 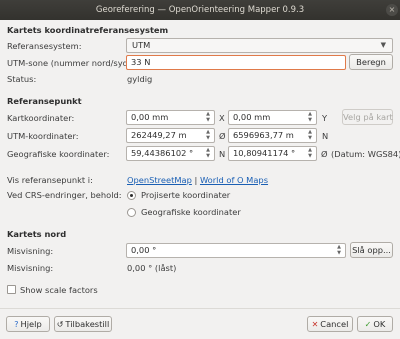 What do you see at coordinates (325, 136) in the screenshot?
I see `northing-axis: N` at bounding box center [325, 136].